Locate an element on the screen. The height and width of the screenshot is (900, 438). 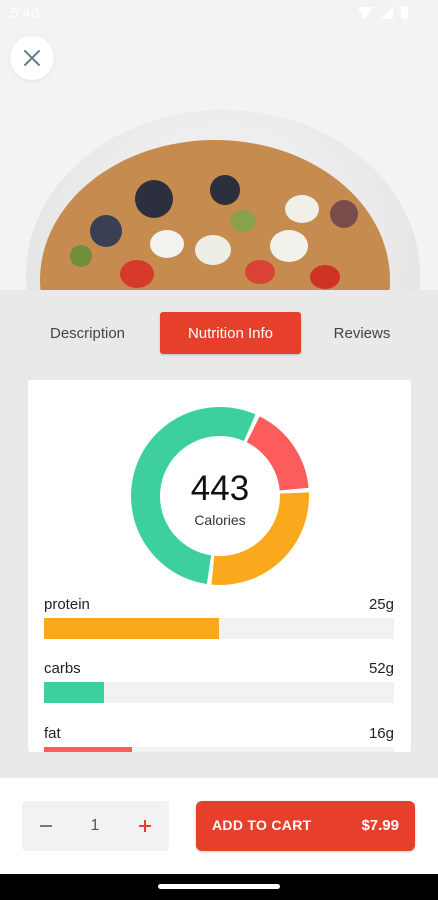
calories-donut-chart: 443 Calories is located at coordinates (220, 496).